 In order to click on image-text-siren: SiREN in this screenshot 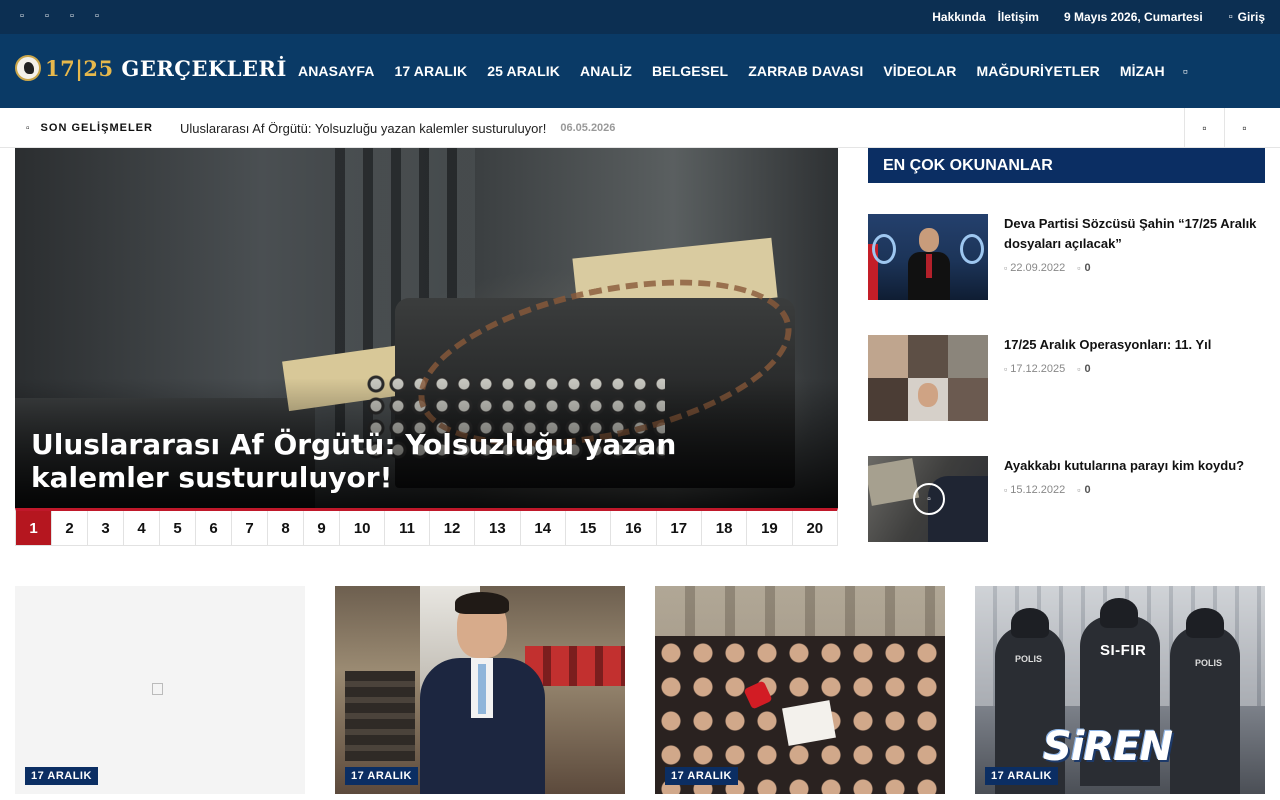, I will do `click(1108, 747)`.